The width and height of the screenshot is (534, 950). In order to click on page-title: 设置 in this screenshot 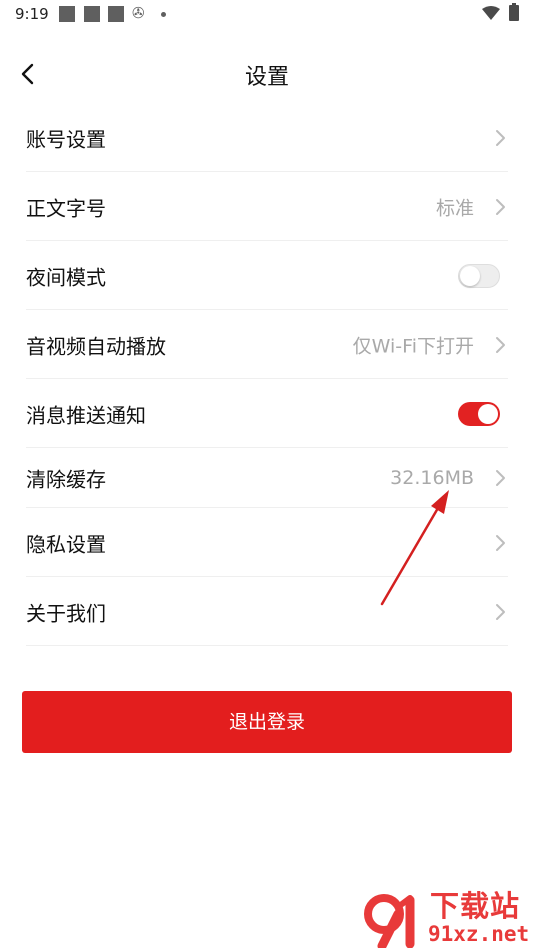, I will do `click(266, 77)`.